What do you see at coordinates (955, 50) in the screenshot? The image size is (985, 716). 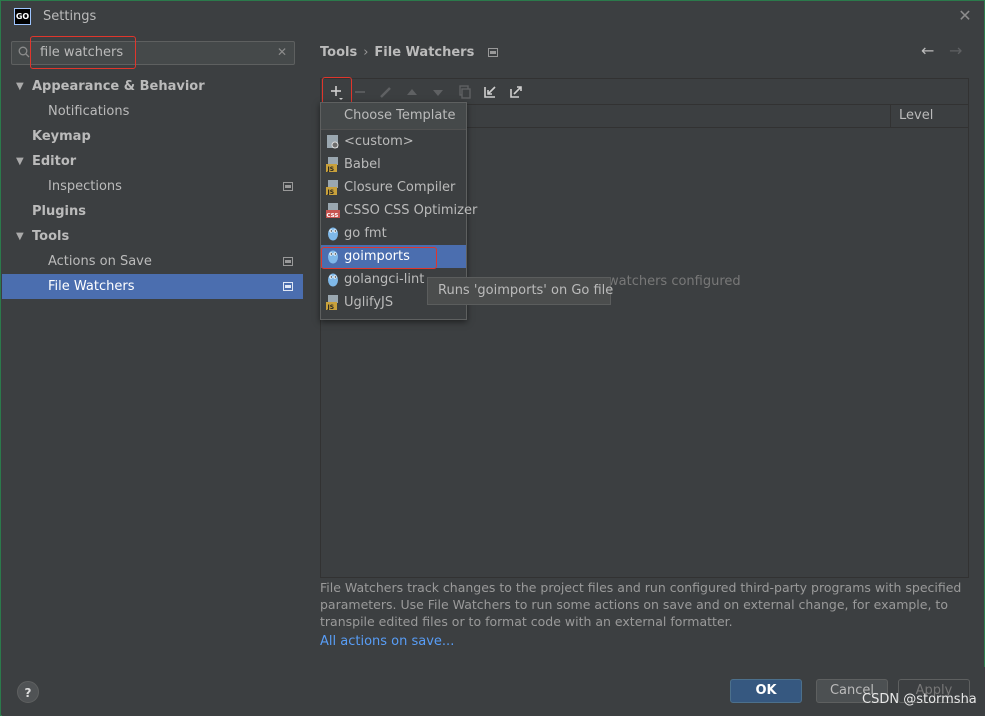 I see `forward-arrow-icon: →` at bounding box center [955, 50].